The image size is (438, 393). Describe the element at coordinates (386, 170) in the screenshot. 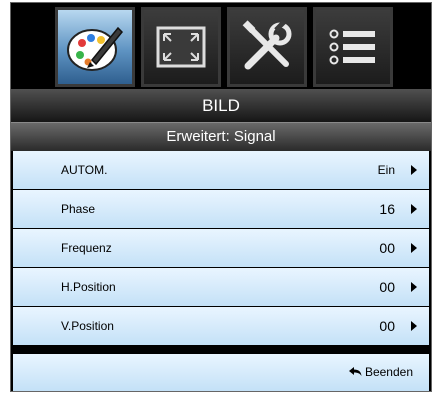

I see `row-value: Ein` at that location.